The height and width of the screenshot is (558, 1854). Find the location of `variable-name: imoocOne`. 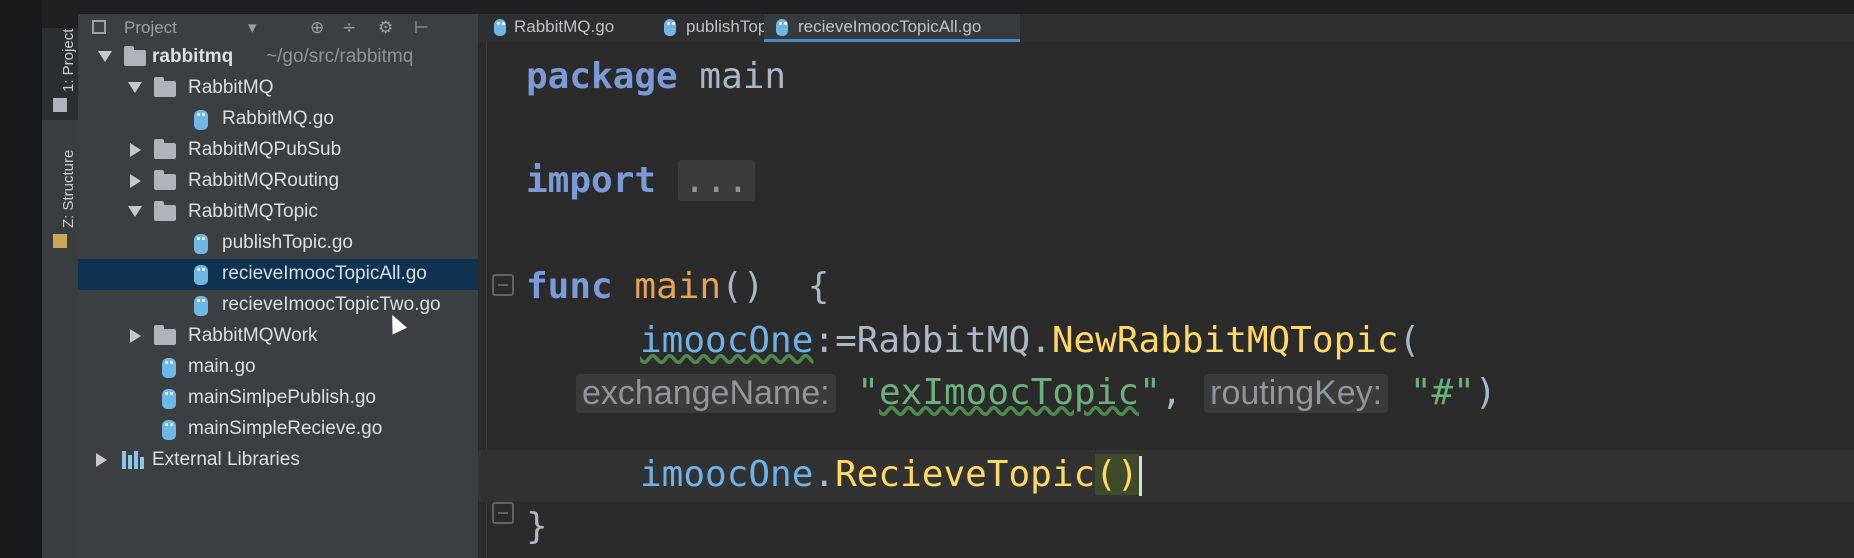

variable-name: imoocOne is located at coordinates (727, 474).